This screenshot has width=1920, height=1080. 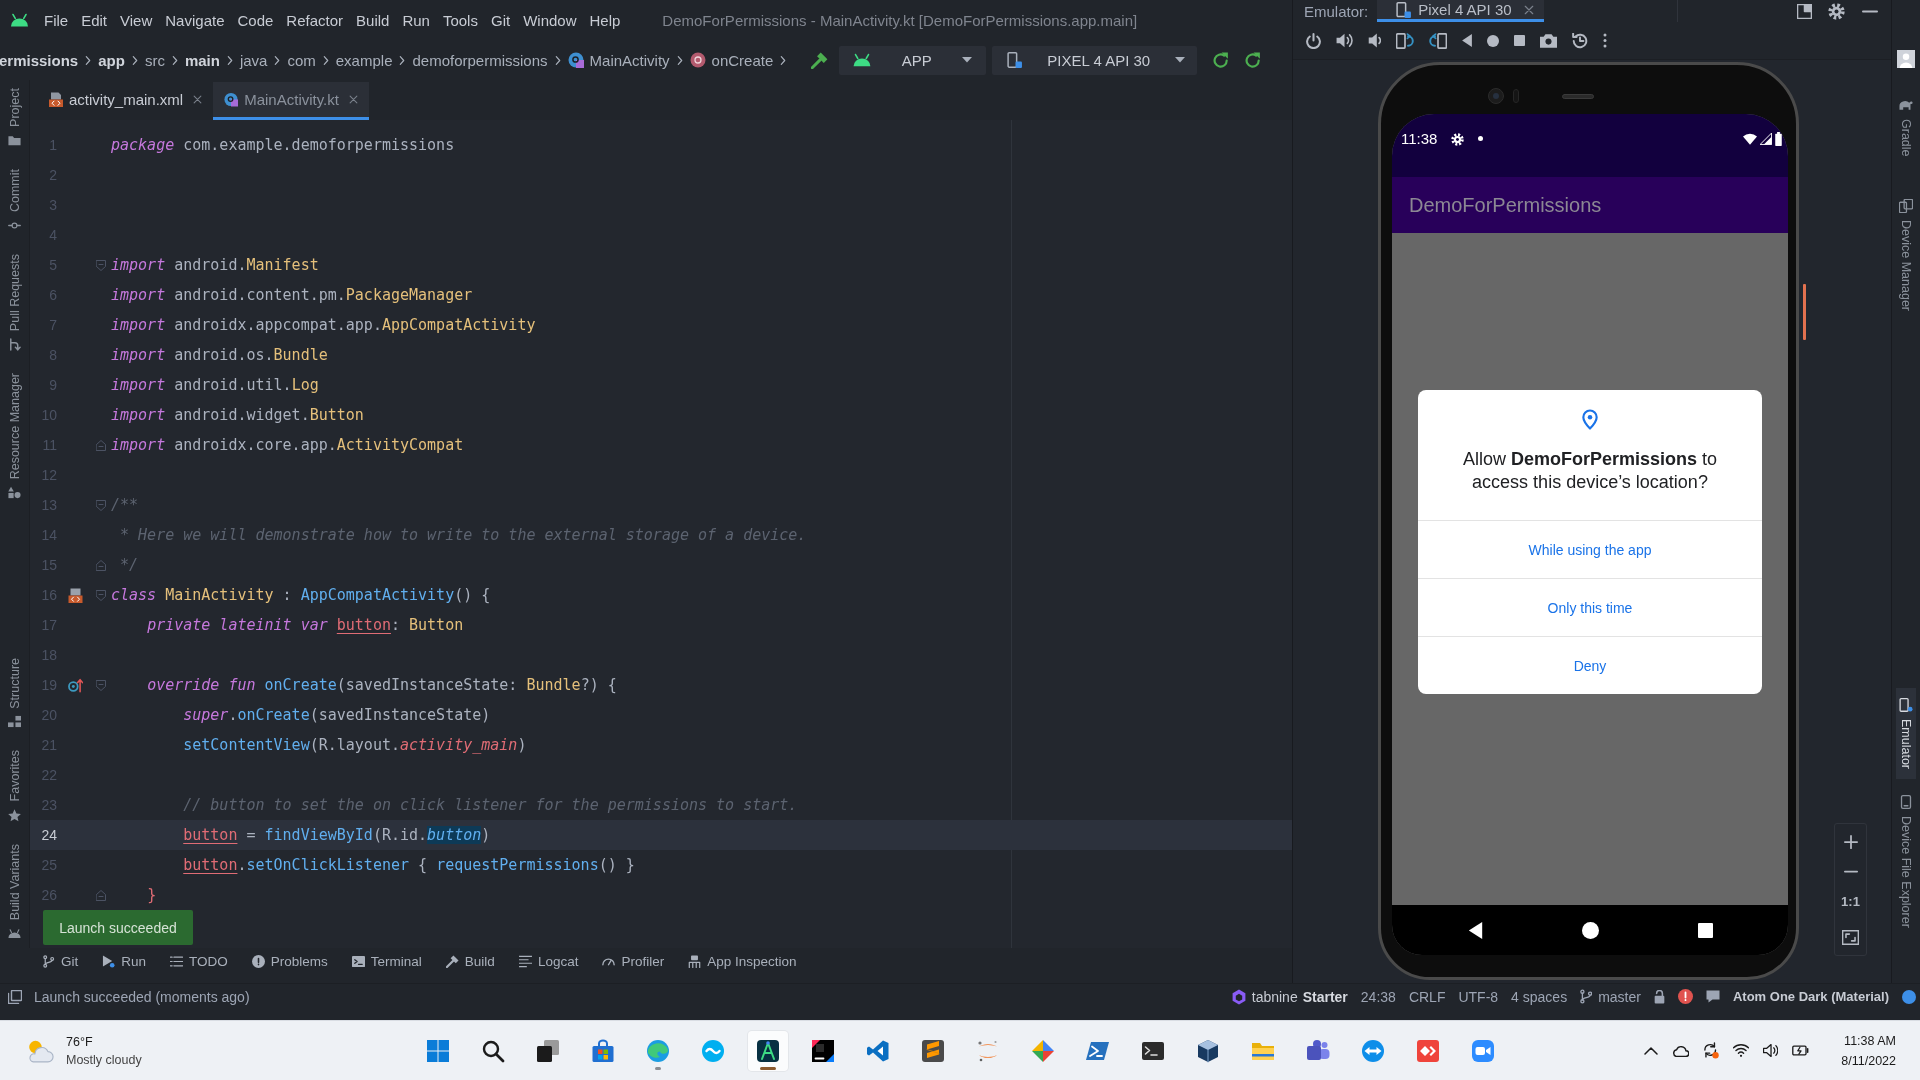 I want to click on camera-icon, so click(x=1548, y=40).